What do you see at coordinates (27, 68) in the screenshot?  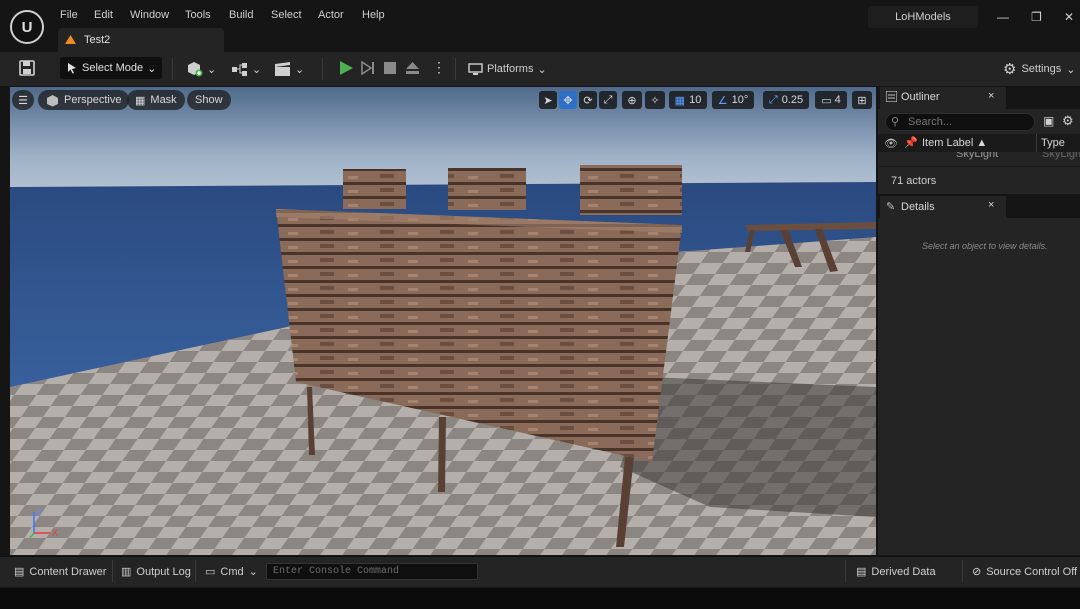 I see `save-icon` at bounding box center [27, 68].